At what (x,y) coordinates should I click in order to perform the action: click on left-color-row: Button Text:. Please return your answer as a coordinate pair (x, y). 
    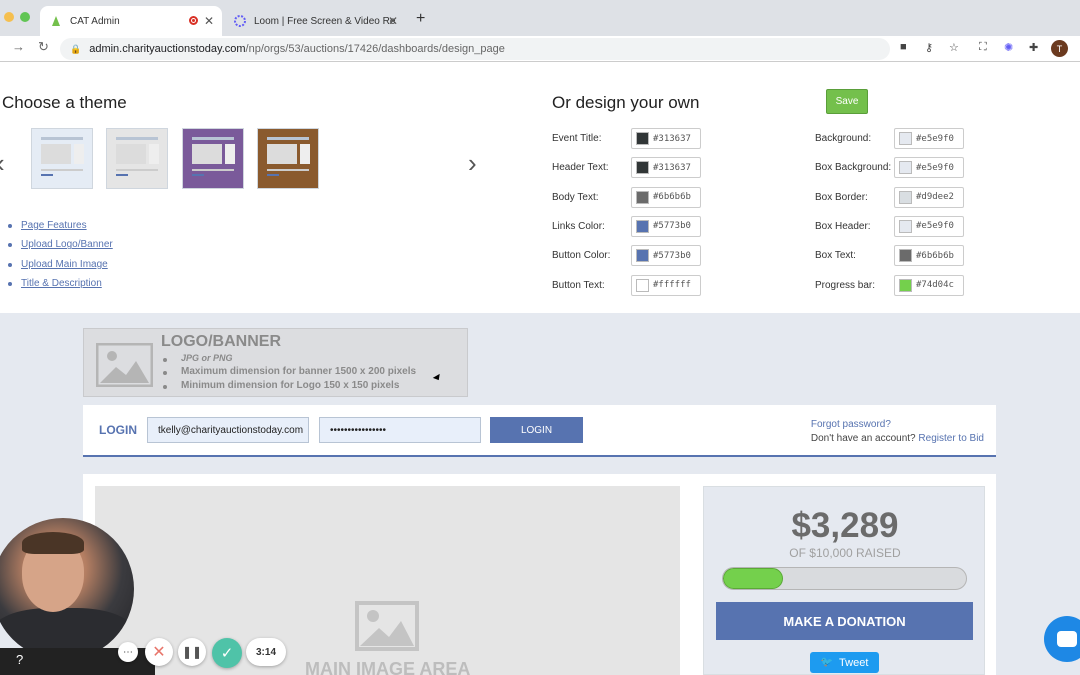
    Looking at the image, I should click on (578, 285).